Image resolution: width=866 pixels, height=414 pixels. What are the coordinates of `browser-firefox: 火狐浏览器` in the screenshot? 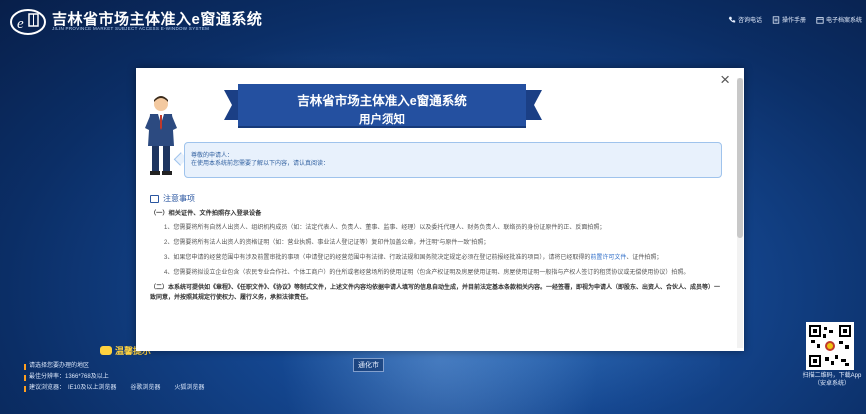 It's located at (189, 388).